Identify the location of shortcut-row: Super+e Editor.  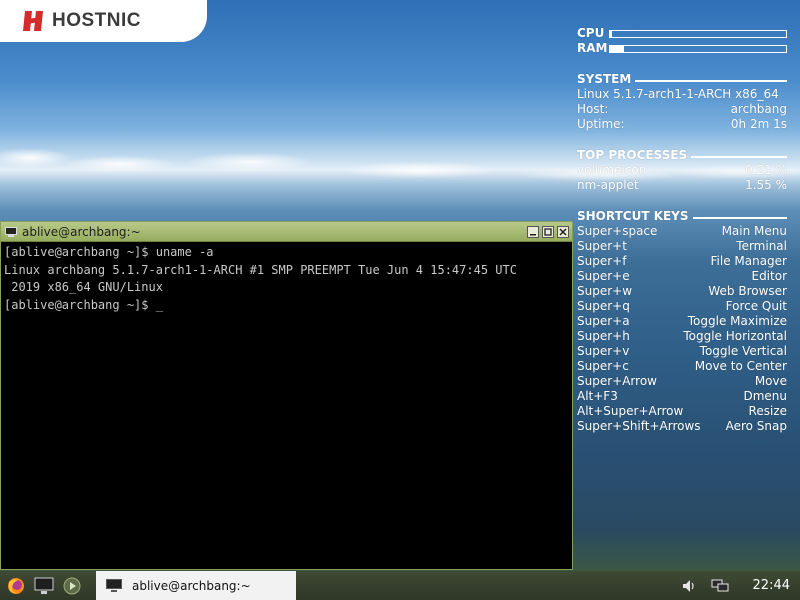
(682, 276).